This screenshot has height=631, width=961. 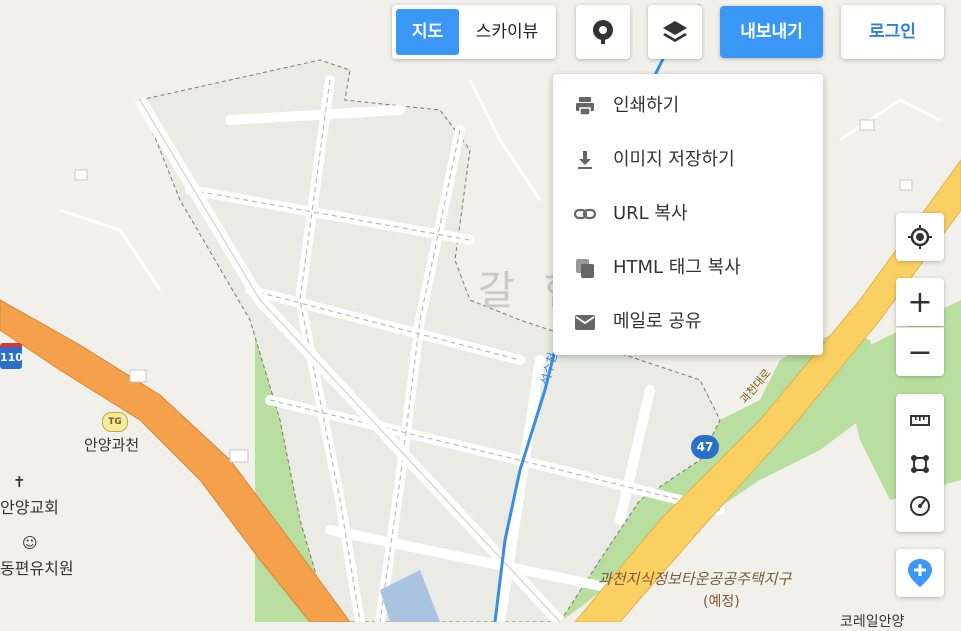 What do you see at coordinates (688, 105) in the screenshot?
I see `menu-item-print: 인쇄하기` at bounding box center [688, 105].